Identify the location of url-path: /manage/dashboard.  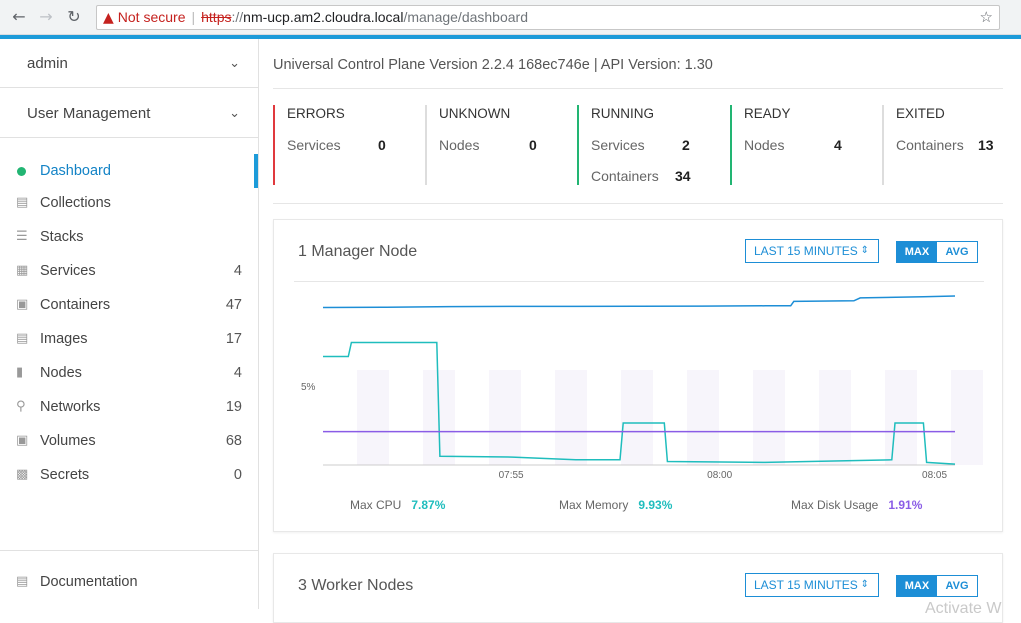
(465, 17).